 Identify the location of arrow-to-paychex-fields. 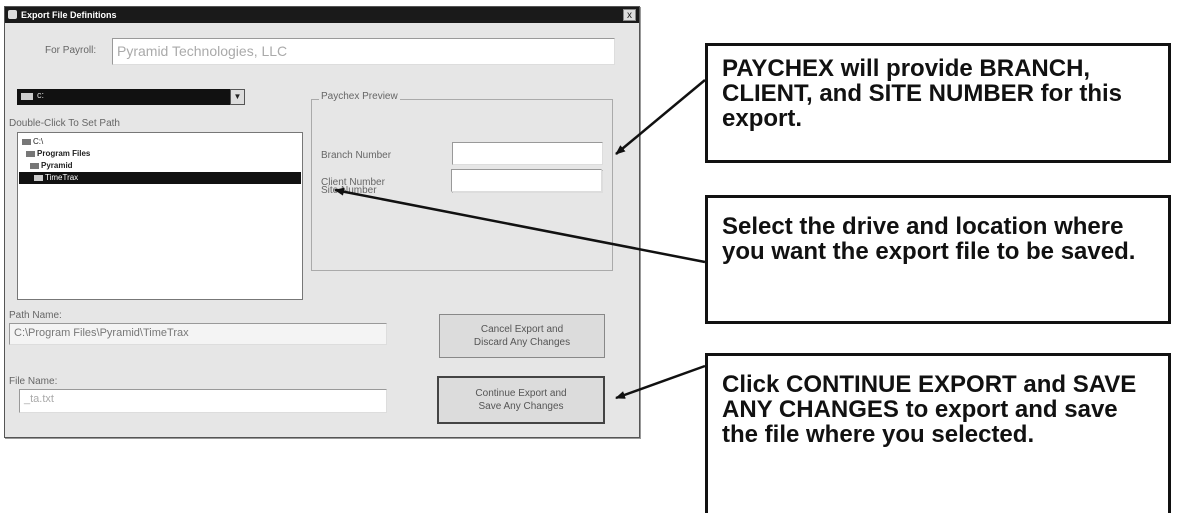
(660, 117).